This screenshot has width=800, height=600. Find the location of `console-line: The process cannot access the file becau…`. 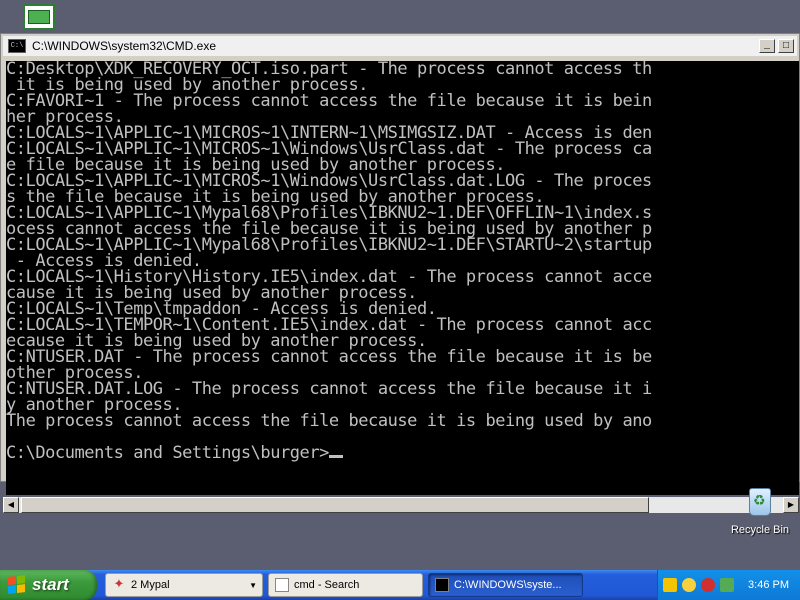

console-line: The process cannot access the file becau… is located at coordinates (329, 421).